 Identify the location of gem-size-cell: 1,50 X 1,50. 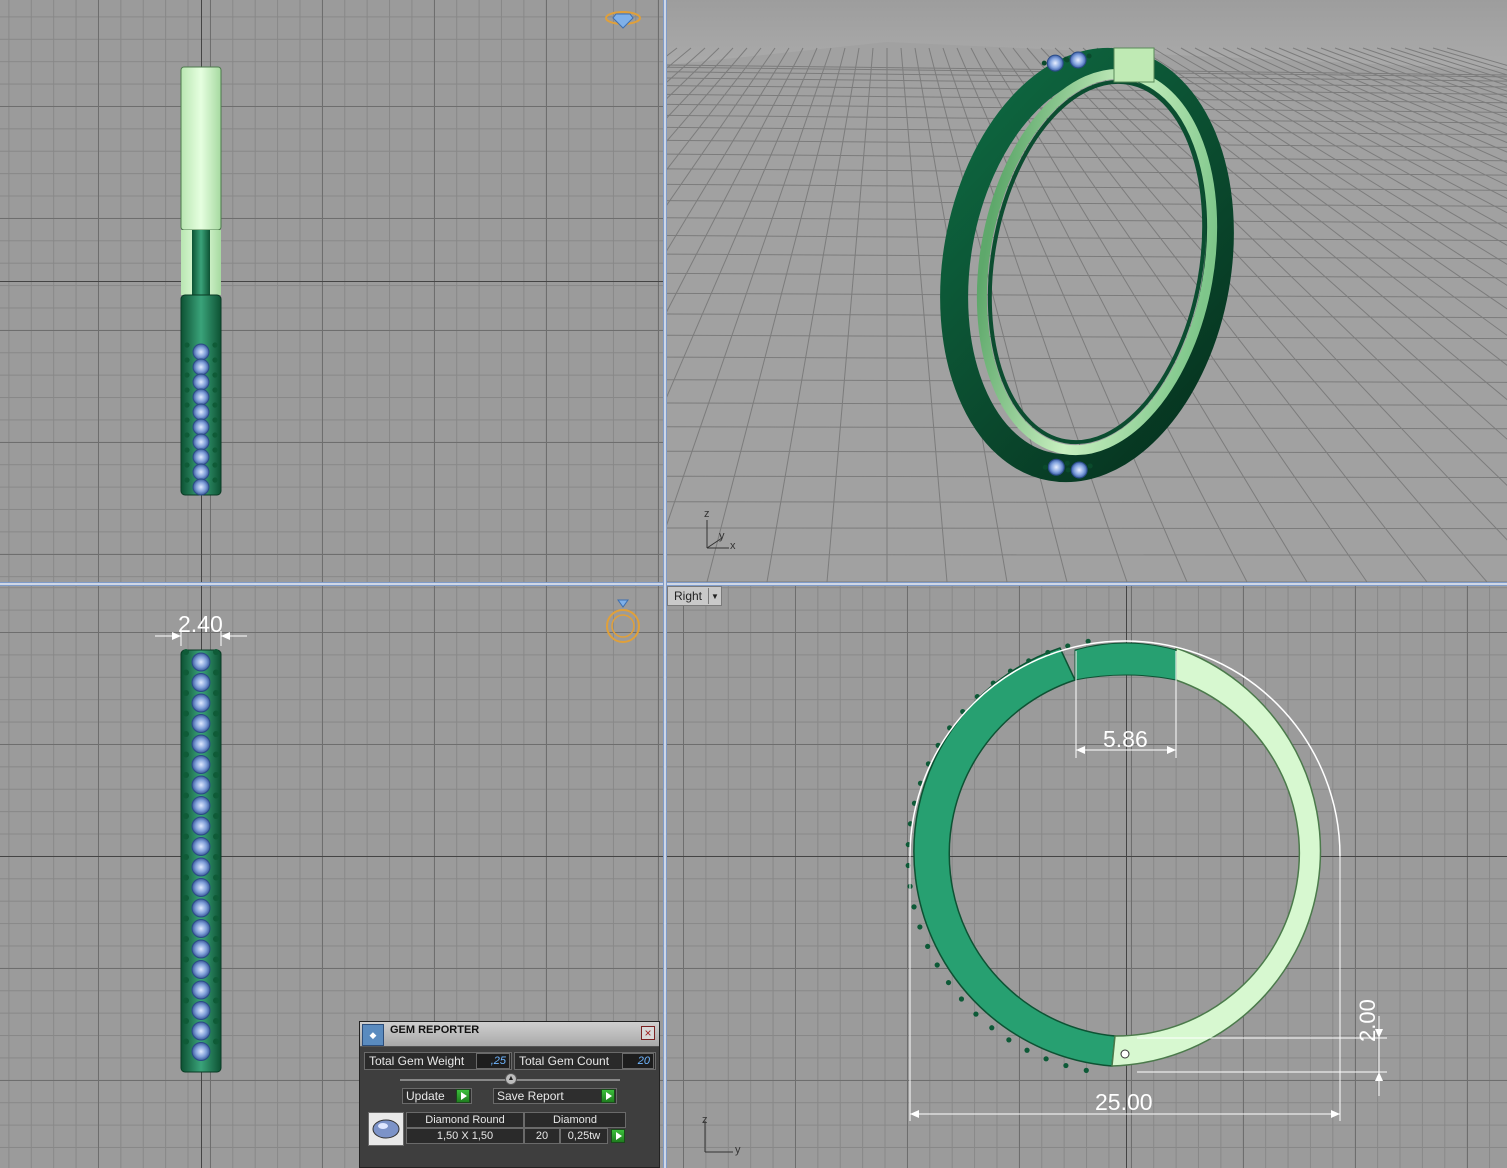
(465, 1136).